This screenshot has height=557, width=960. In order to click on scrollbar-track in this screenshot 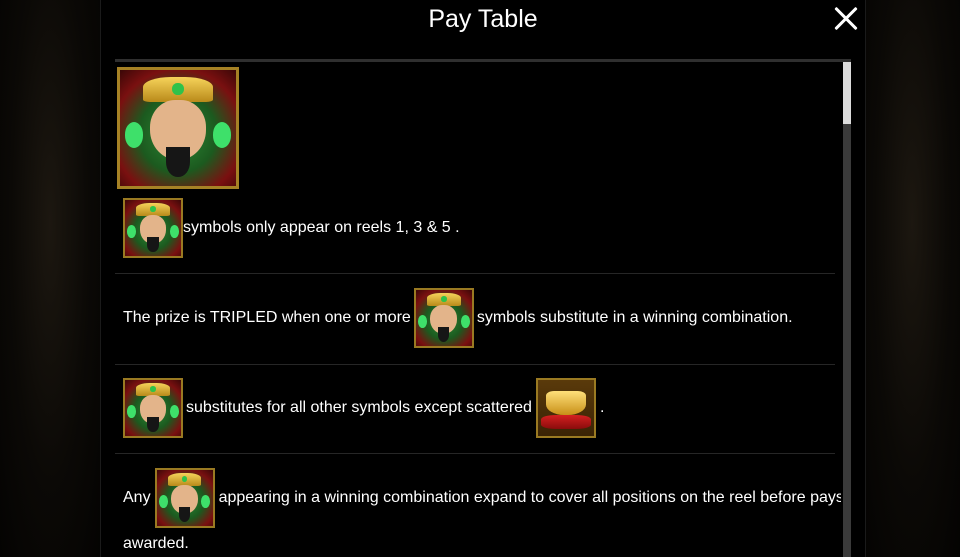, I will do `click(847, 309)`.